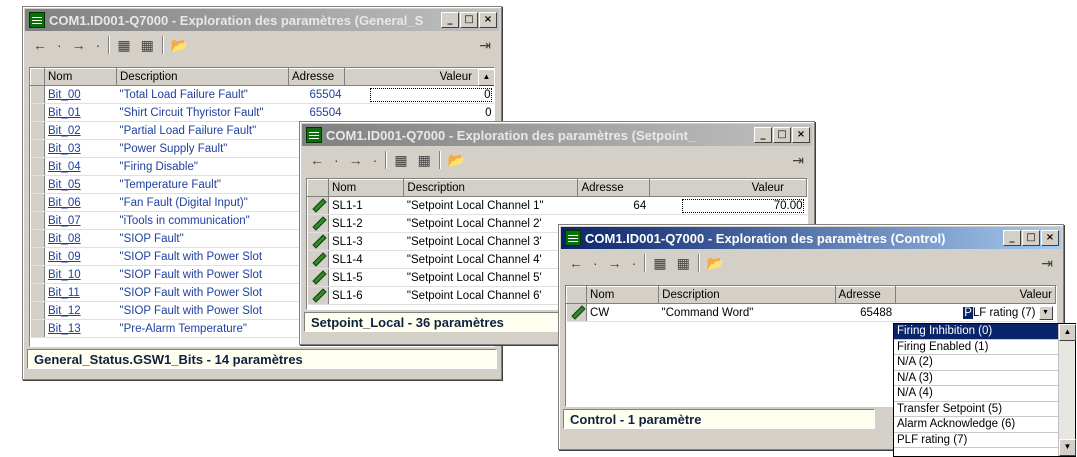 The height and width of the screenshot is (457, 1077). I want to click on cell-nom: Bit_05, so click(80, 184).